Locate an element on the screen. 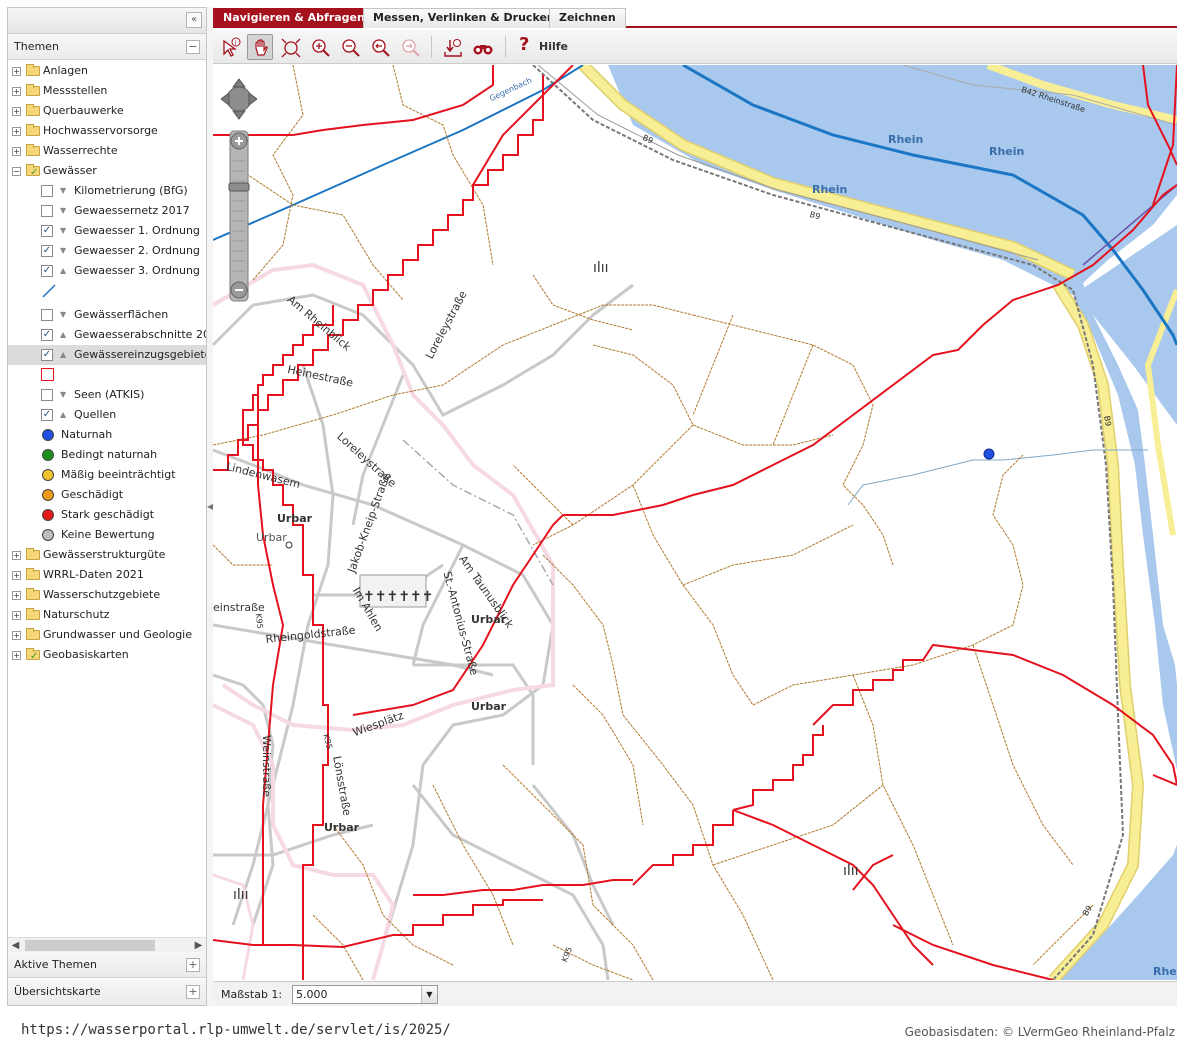 This screenshot has height=1049, width=1183. tree-horizontal-scrollbar: ◀ ▶ is located at coordinates (107, 944).